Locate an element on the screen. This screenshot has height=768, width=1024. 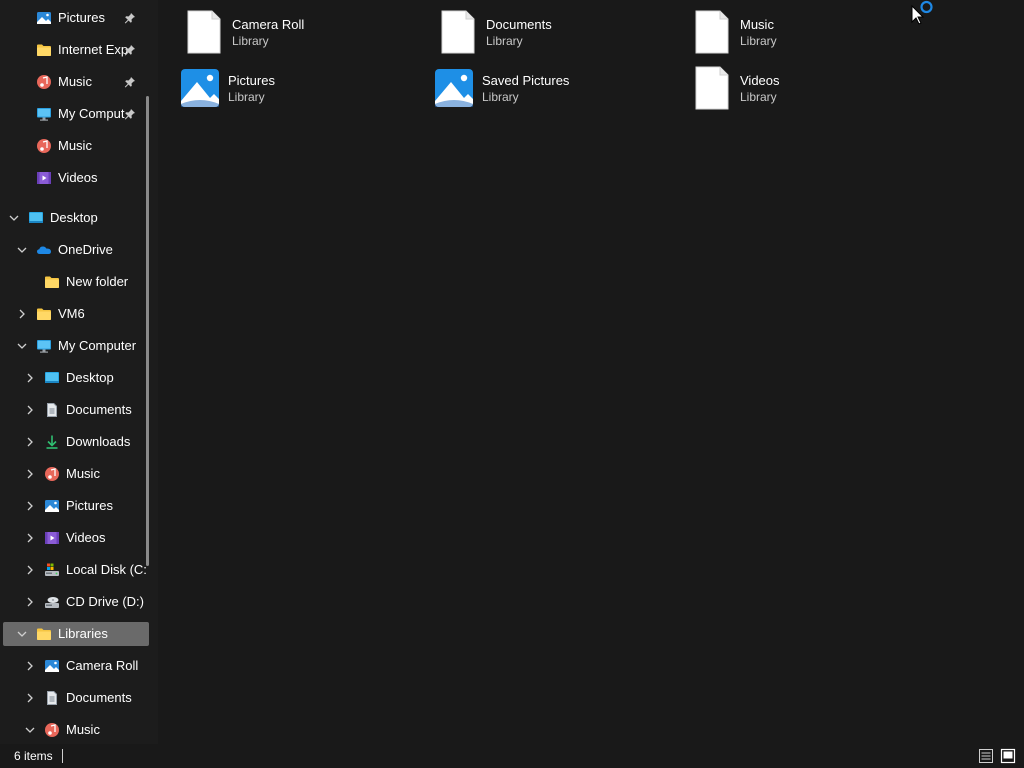
sidebar-item-label: My Comput is located at coordinates (91, 113).